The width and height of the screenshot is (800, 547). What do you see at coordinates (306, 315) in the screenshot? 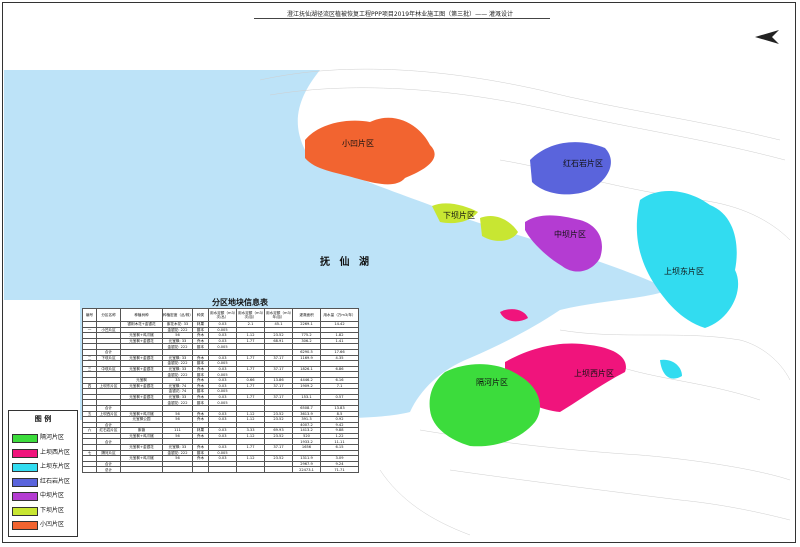
I see `table-header-cell: 灌溉面积` at bounding box center [306, 315].